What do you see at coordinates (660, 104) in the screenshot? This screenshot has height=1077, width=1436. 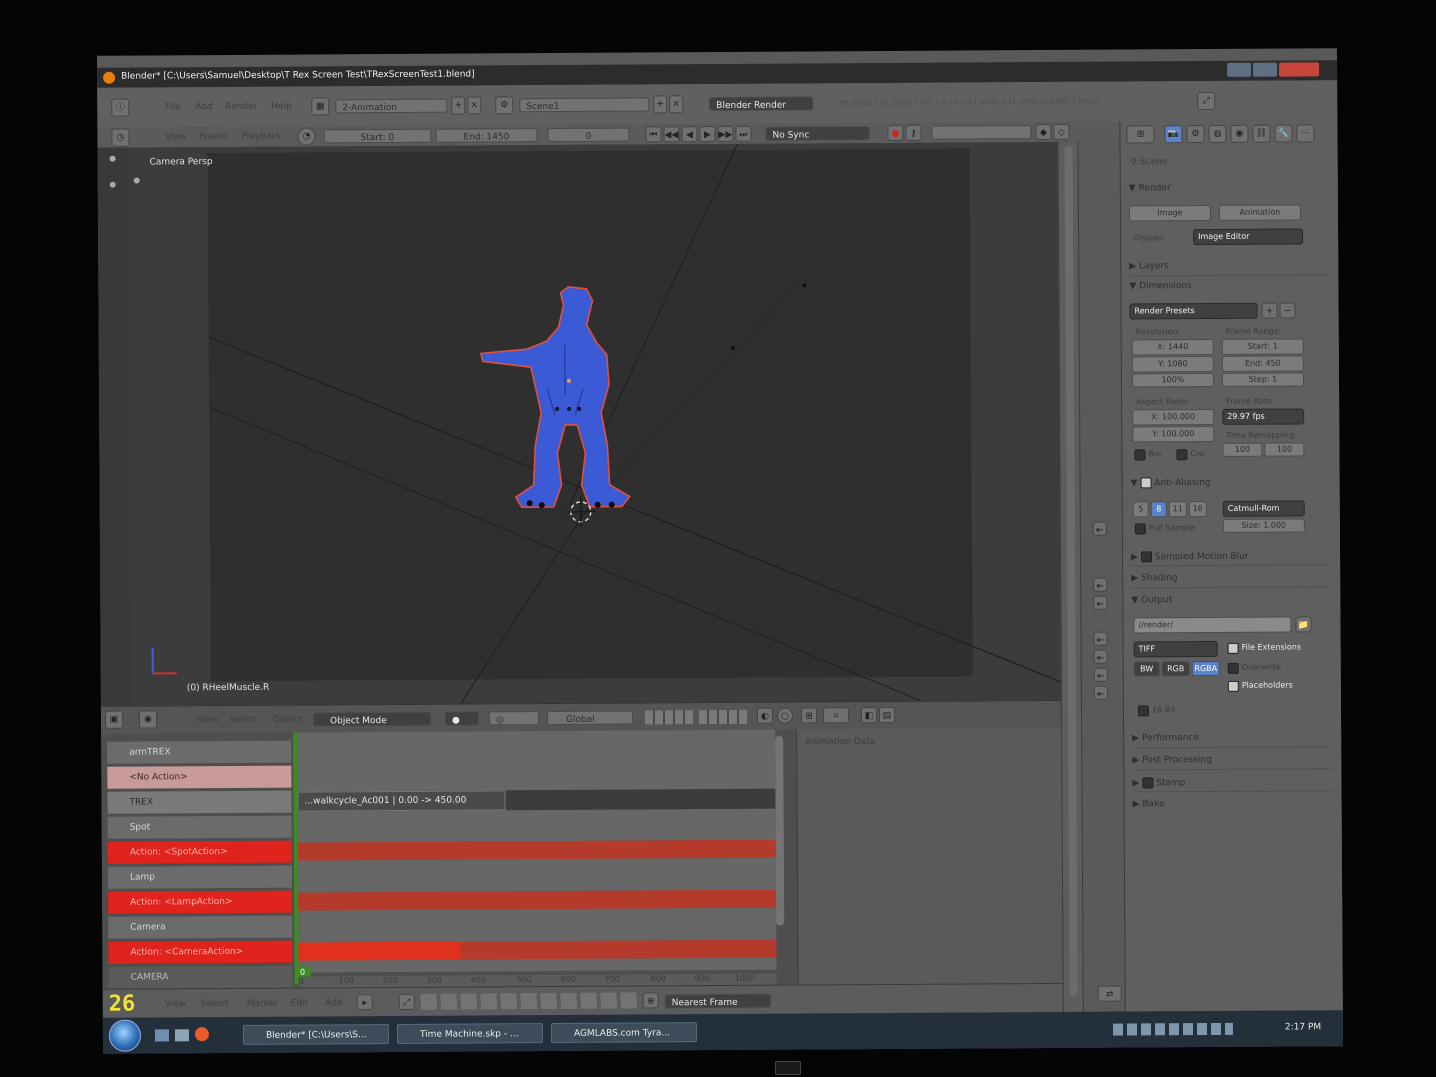 I see `add-scene-icon: +` at bounding box center [660, 104].